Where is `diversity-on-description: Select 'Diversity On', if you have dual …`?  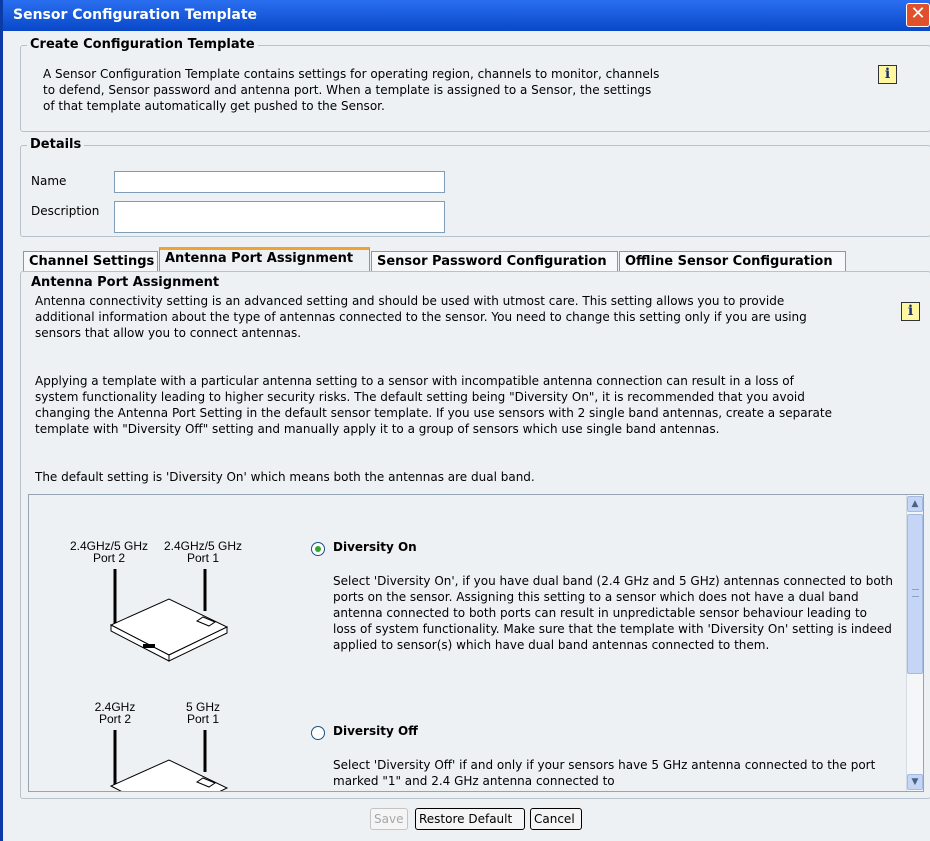 diversity-on-description: Select 'Diversity On', if you have dual … is located at coordinates (613, 613).